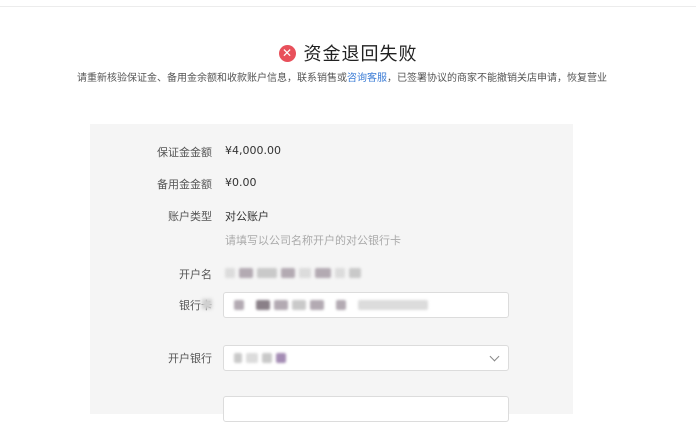  Describe the element at coordinates (190, 358) in the screenshot. I see `bank-label: 开户银行` at that location.